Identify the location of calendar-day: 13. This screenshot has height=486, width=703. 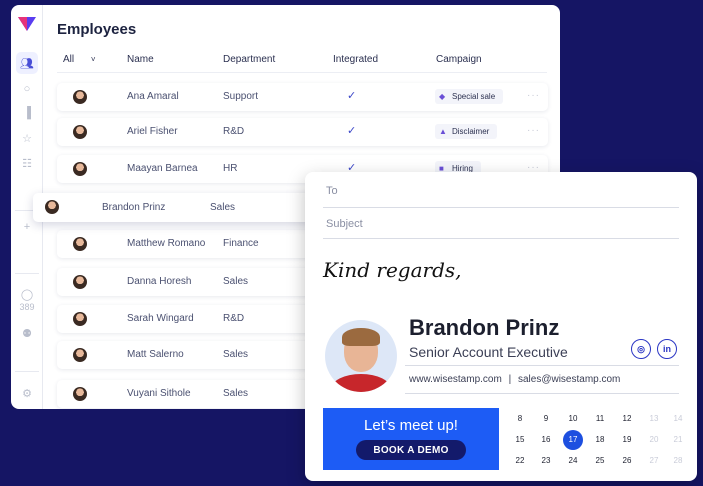
(654, 419).